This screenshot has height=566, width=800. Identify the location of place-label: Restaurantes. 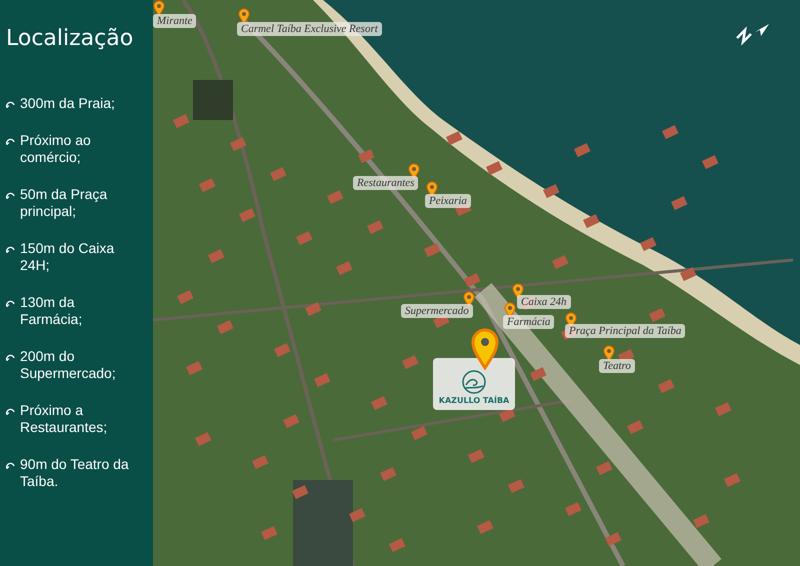
(385, 183).